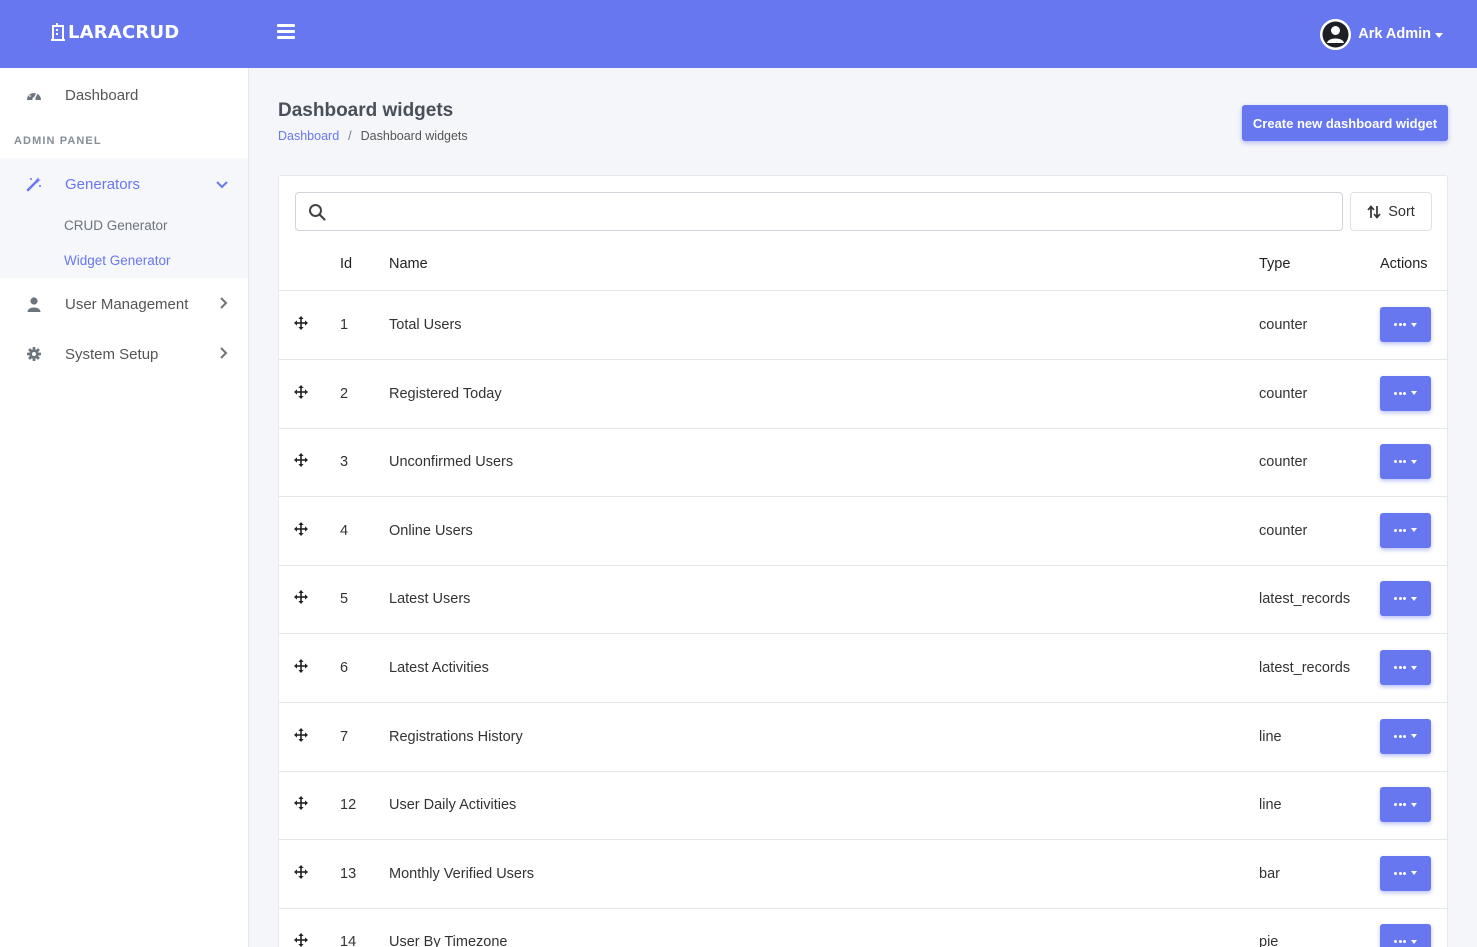 The height and width of the screenshot is (947, 1477). What do you see at coordinates (1274, 264) in the screenshot?
I see `column-header-type: Type` at bounding box center [1274, 264].